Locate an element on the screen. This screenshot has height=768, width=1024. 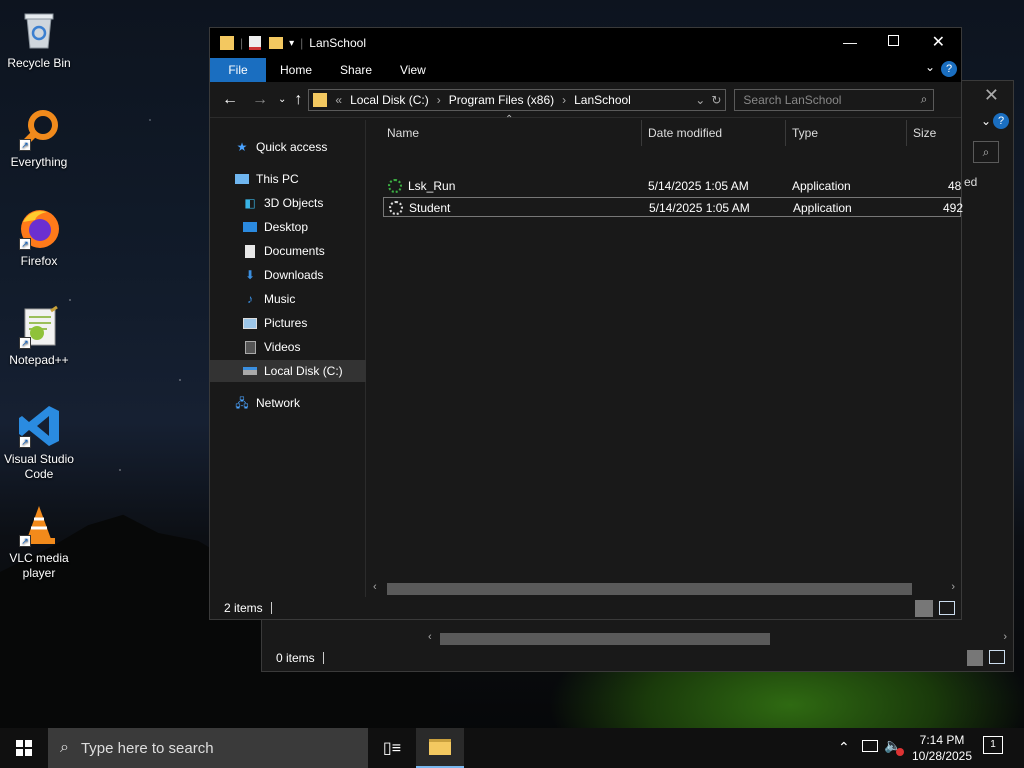
desktop-icon-notepad-plus-plus: ↗ Notepad++ is located at coordinates (39, 336).